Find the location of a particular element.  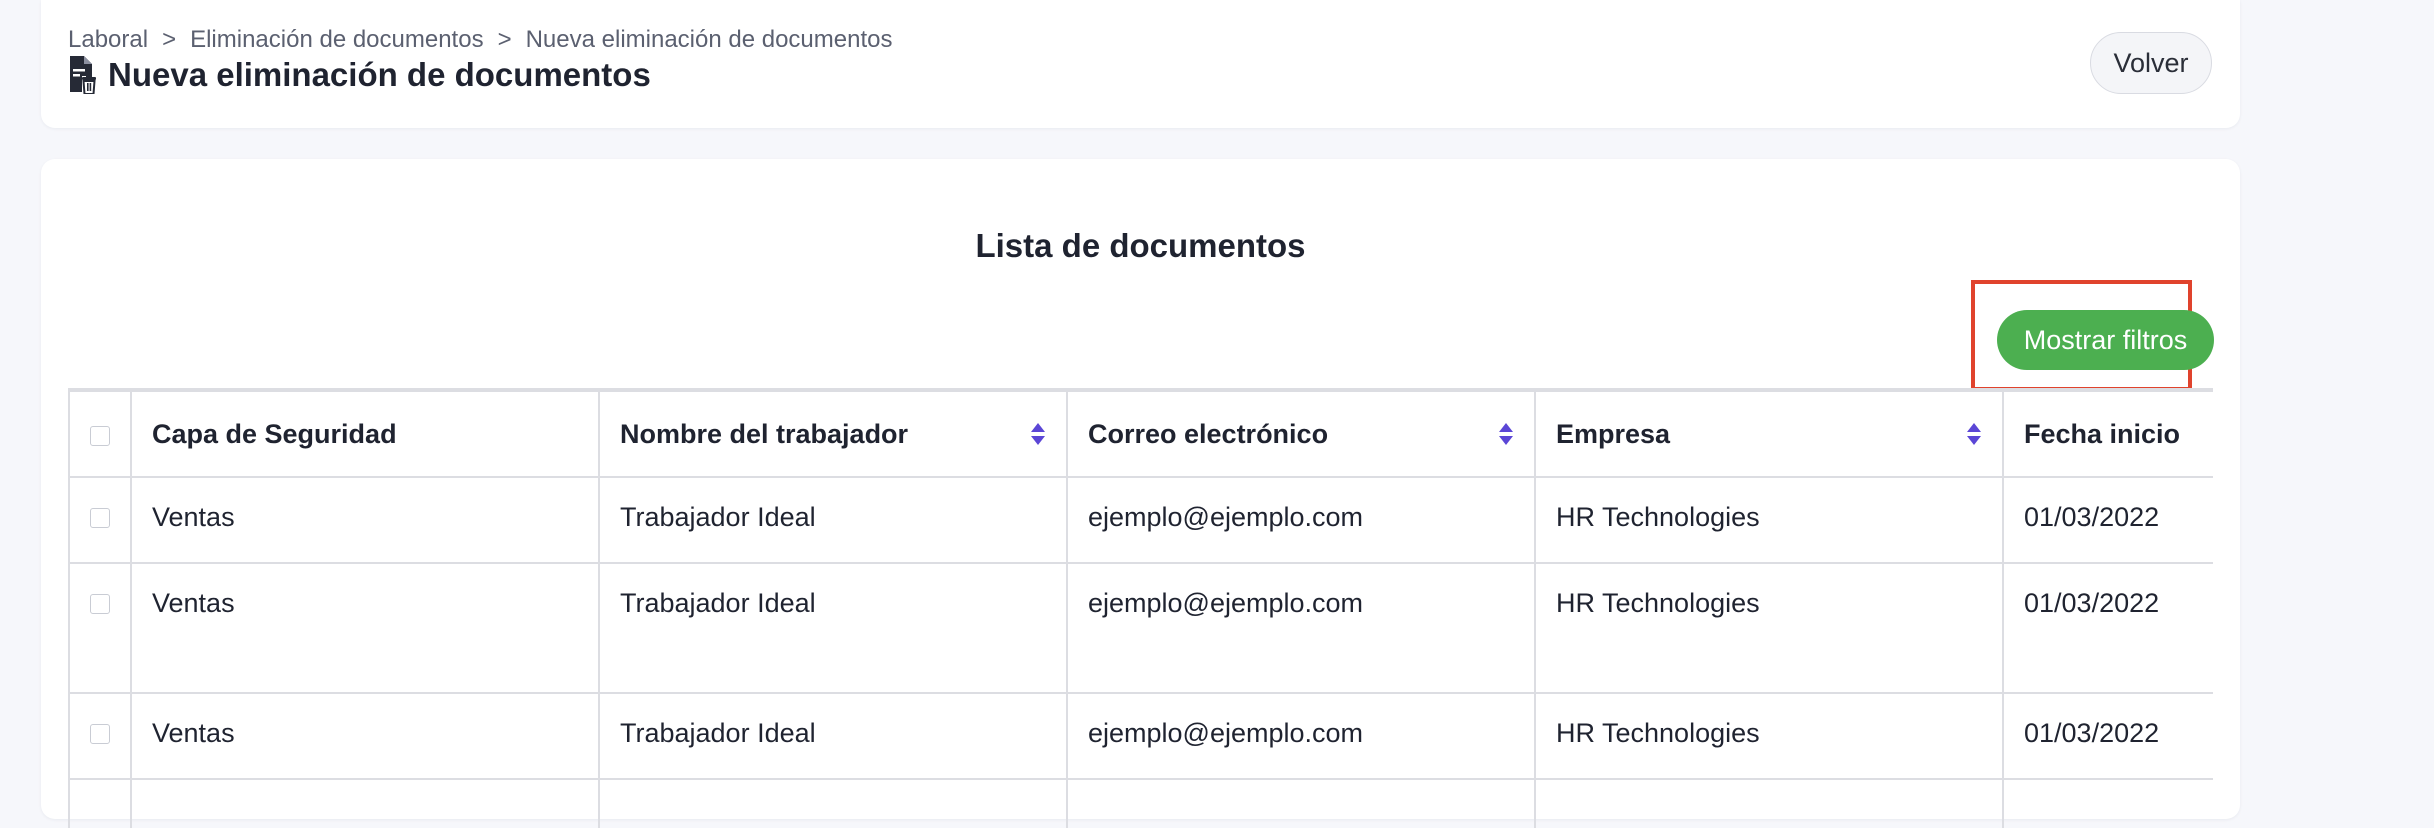

cell-correo is located at coordinates (1301, 803).